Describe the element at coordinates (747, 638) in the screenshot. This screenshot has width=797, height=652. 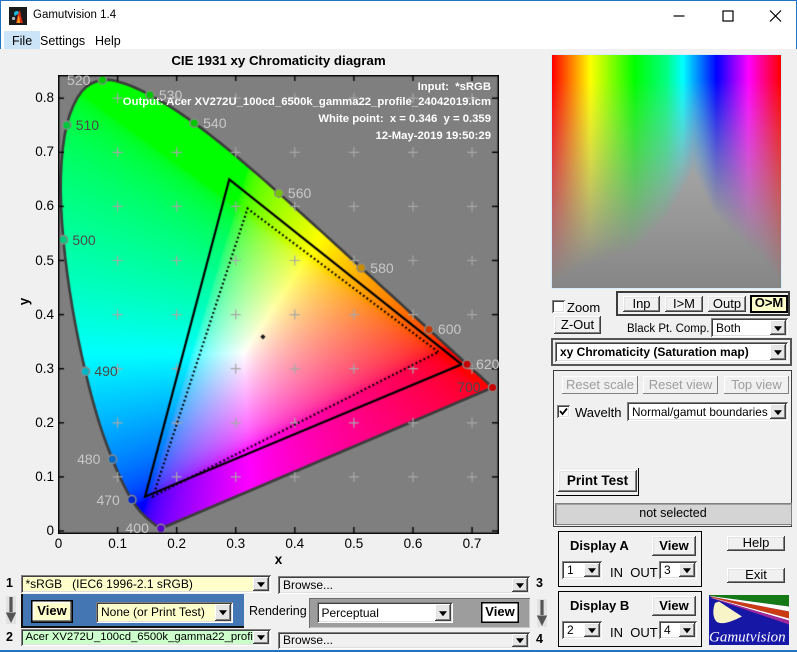
I see `svg-text: Gamutvision` at that location.